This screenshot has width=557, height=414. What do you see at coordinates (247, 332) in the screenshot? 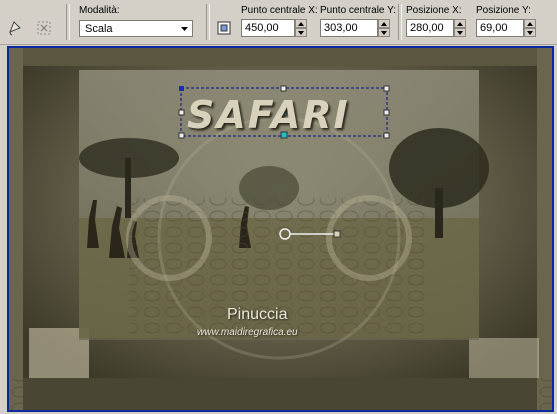
I see `signature-url: www.maidiregrafica.eu` at bounding box center [247, 332].